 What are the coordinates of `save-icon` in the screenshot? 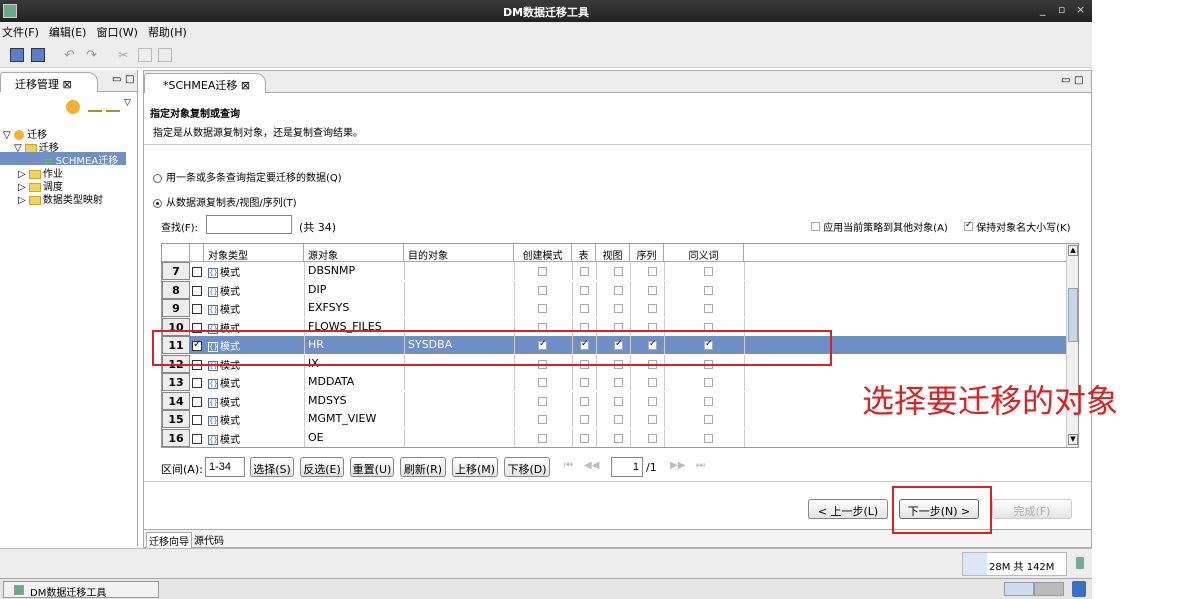 It's located at (17, 55).